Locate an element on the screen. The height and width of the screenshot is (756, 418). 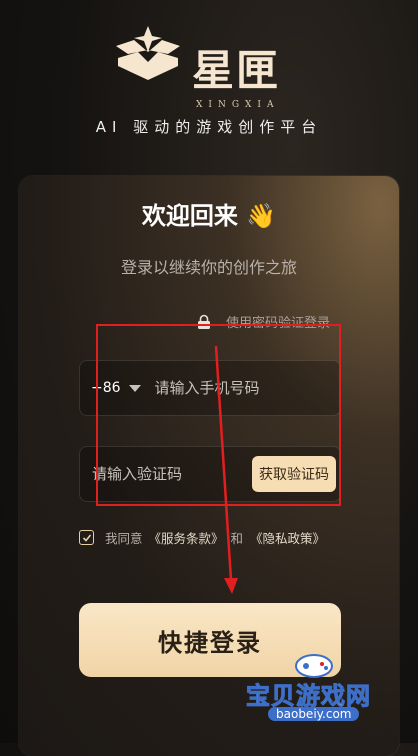
watermark-text: 宝贝游戏网 is located at coordinates (308, 696).